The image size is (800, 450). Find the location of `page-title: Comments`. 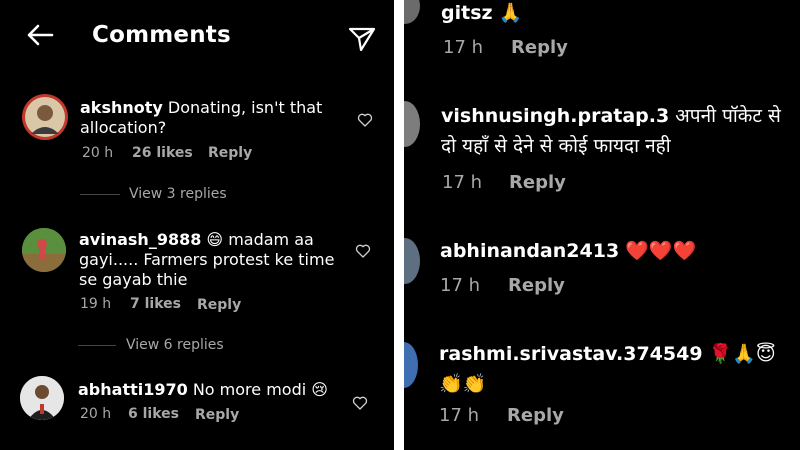

page-title: Comments is located at coordinates (161, 35).